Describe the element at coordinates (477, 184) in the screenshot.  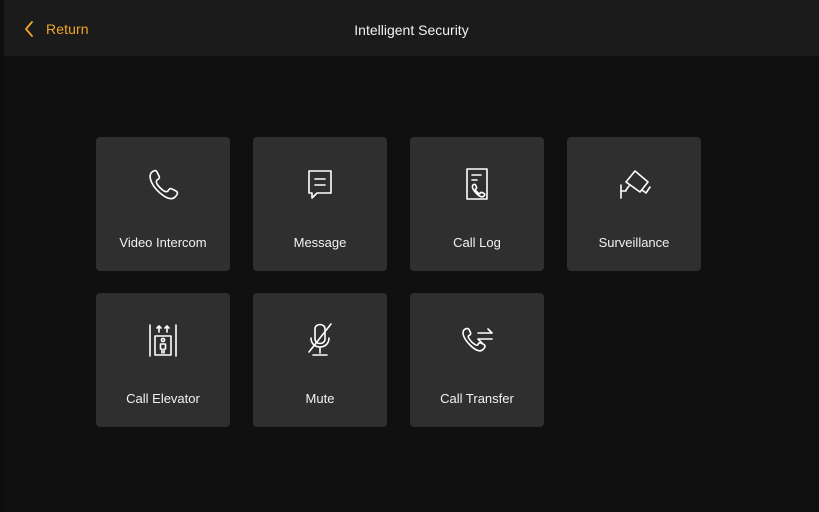
I see `call-log-icon` at that location.